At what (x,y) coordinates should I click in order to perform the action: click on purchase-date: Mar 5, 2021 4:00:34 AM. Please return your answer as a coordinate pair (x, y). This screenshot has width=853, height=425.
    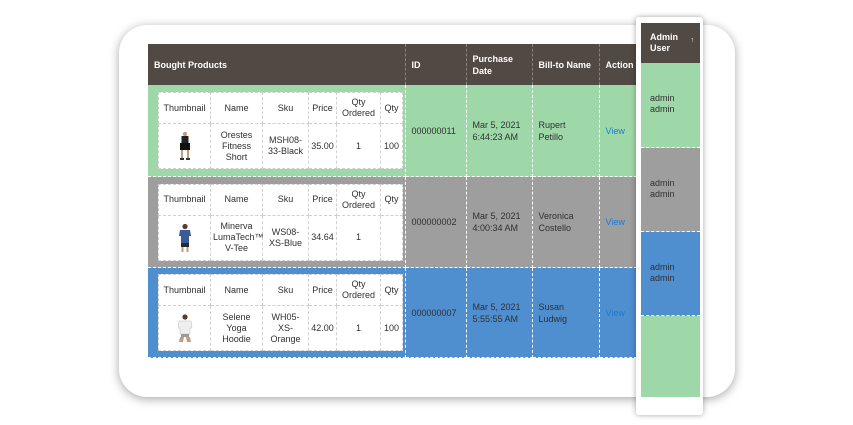
    Looking at the image, I should click on (499, 222).